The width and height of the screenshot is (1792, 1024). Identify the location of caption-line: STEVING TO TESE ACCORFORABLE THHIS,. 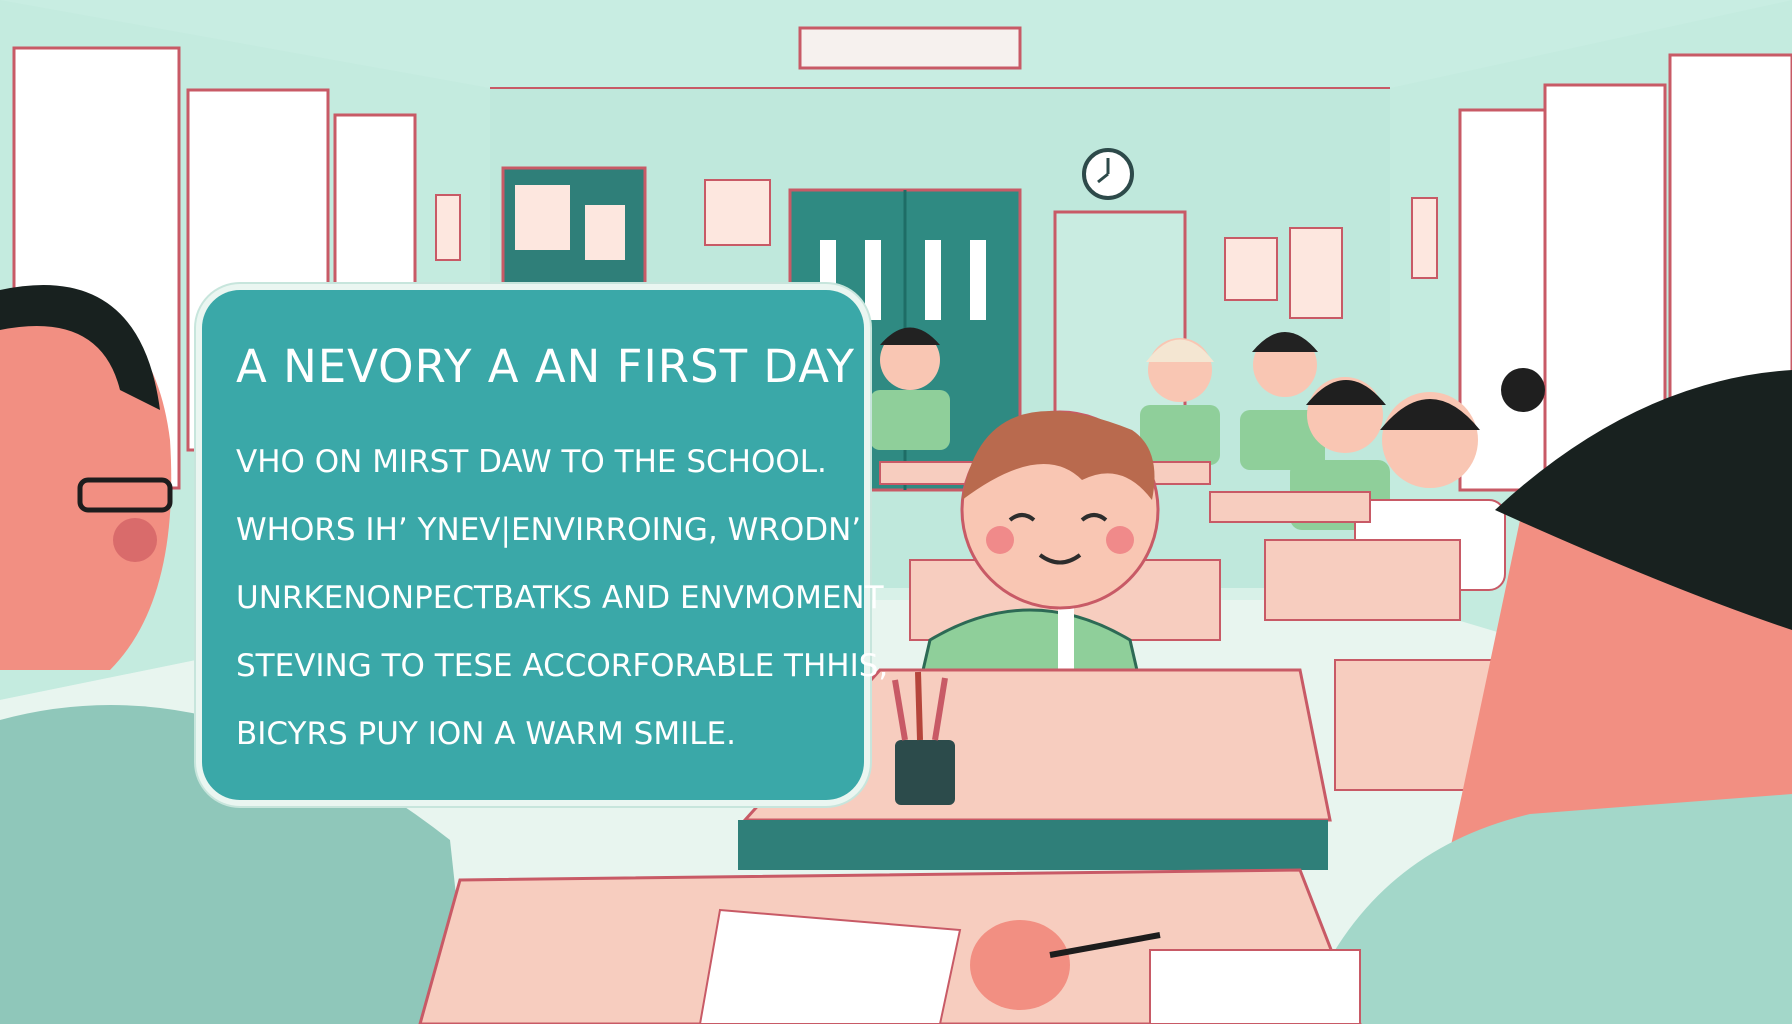
(562, 666).